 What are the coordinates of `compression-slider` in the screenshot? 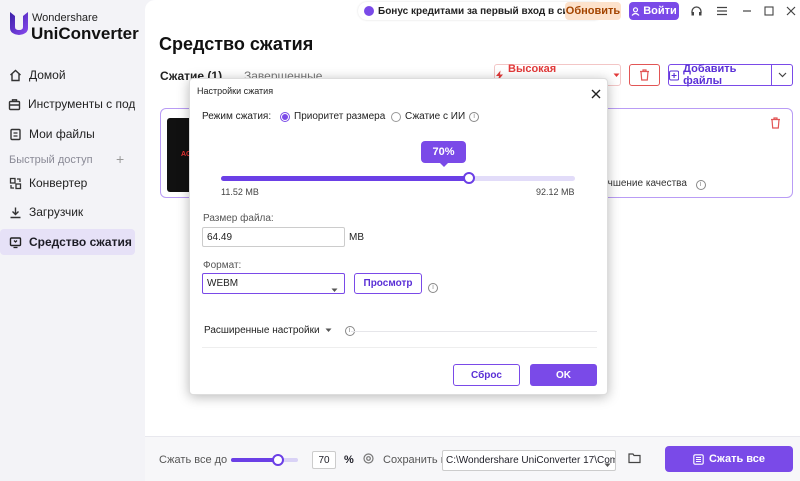 It's located at (398, 178).